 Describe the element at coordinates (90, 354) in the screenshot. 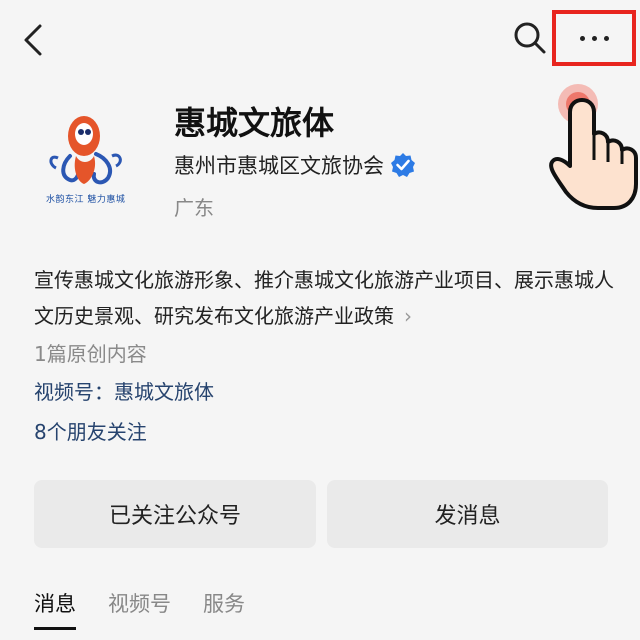

I see `original-content-count: 1篇原创内容` at that location.